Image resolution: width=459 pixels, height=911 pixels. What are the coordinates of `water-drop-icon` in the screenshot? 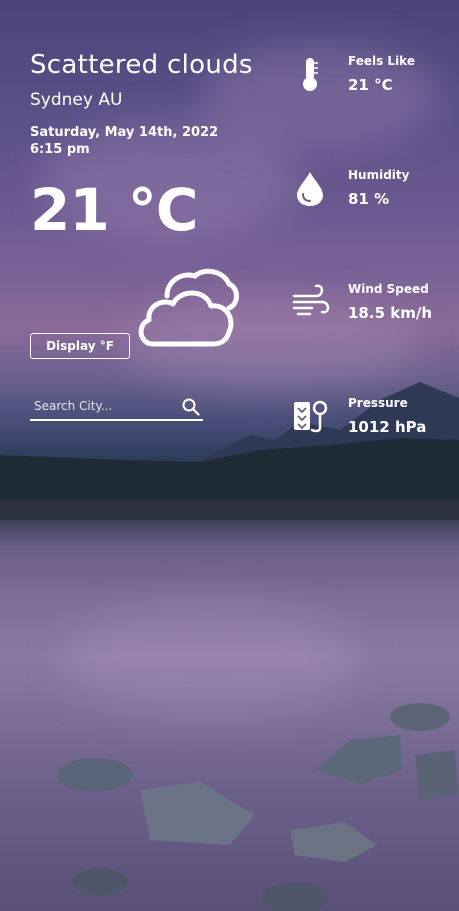 It's located at (310, 189).